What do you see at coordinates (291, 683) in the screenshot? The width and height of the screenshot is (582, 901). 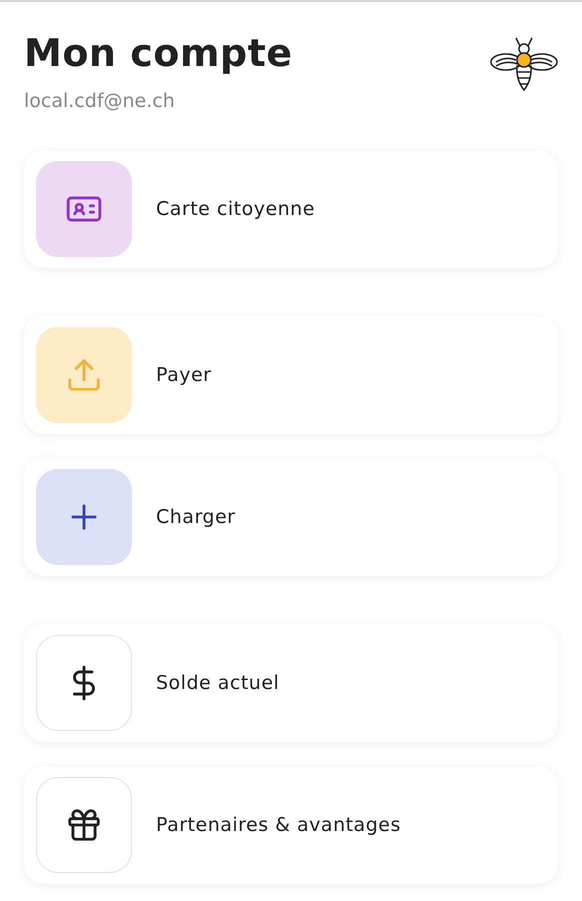 I see `menu-item: Solde actuel` at bounding box center [291, 683].